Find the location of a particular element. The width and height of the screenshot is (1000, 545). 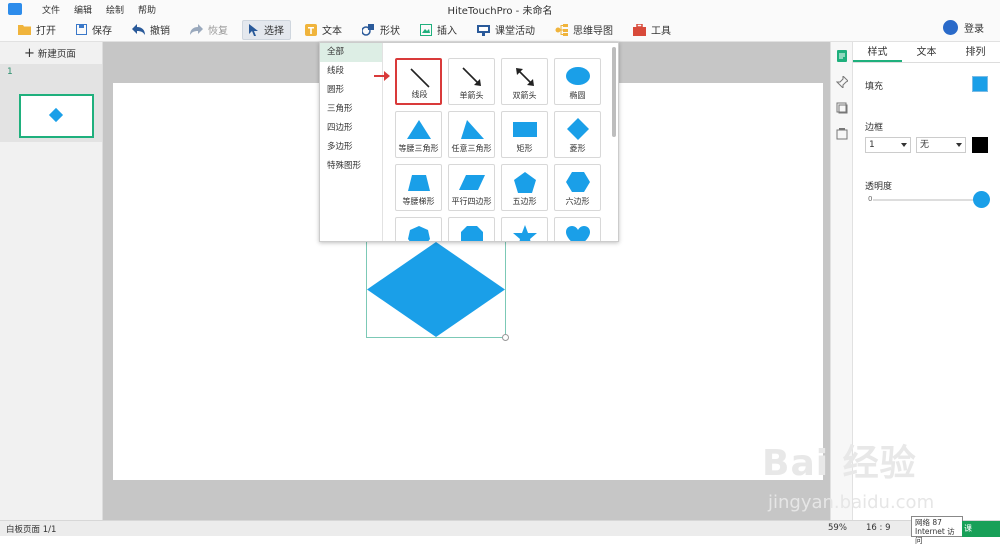

network-line1: 网络 87 is located at coordinates (928, 522).